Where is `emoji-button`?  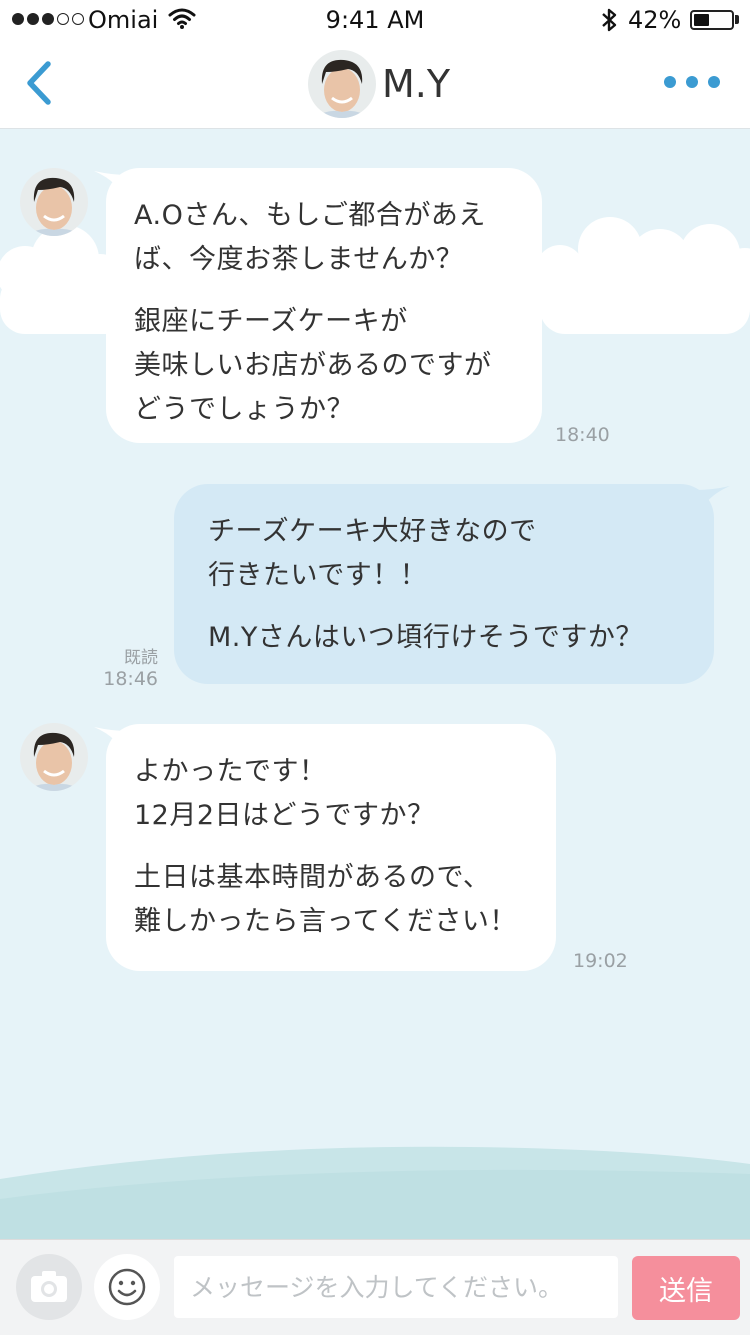 emoji-button is located at coordinates (127, 1287).